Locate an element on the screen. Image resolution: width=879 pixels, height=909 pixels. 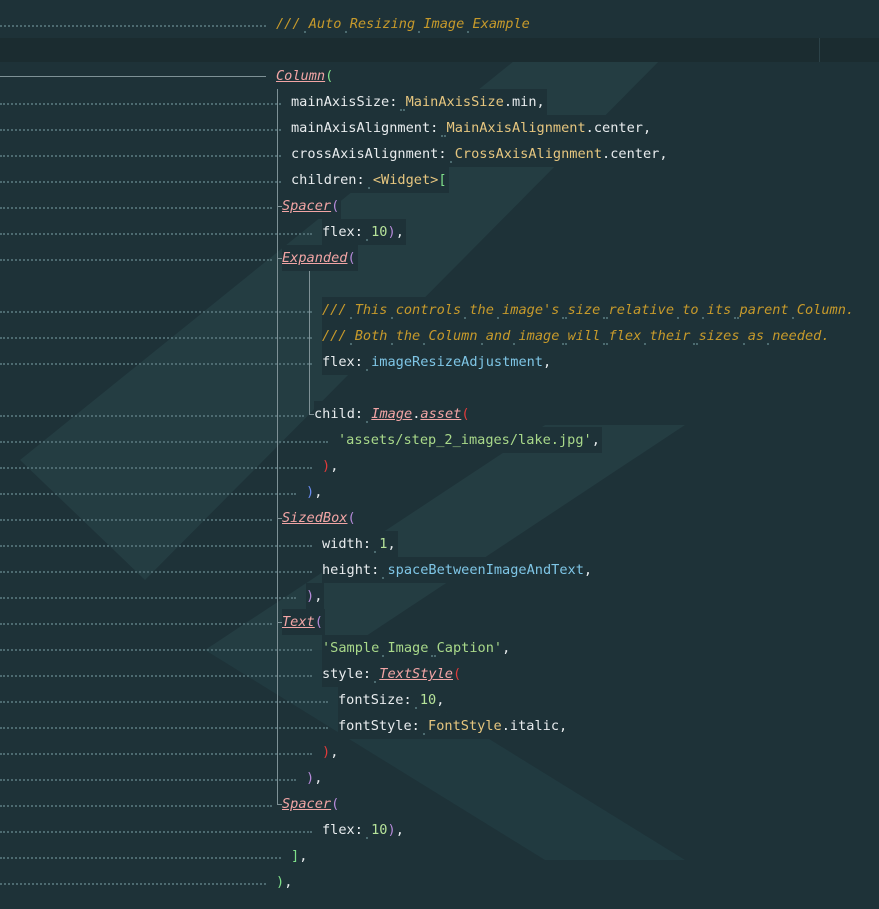
code-token: Both is located at coordinates (371, 336).